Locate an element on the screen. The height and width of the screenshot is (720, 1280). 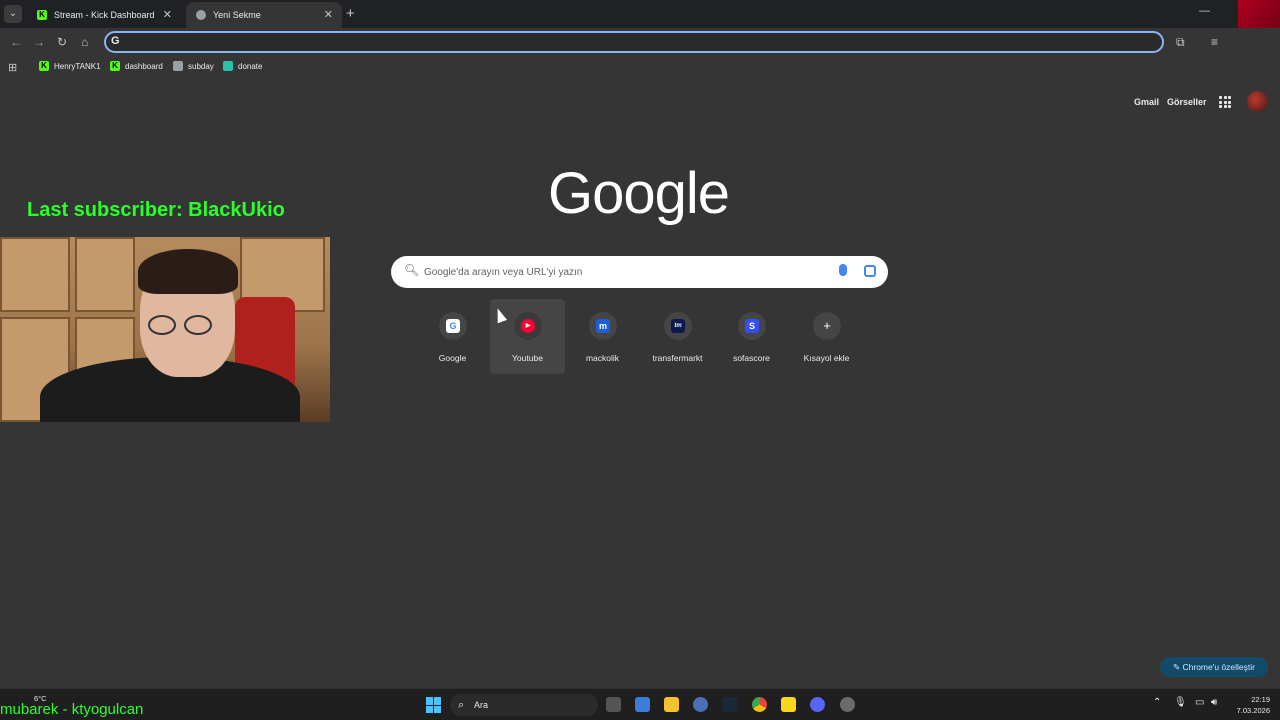
volume-icon: 🔊︎ is located at coordinates (1214, 702).